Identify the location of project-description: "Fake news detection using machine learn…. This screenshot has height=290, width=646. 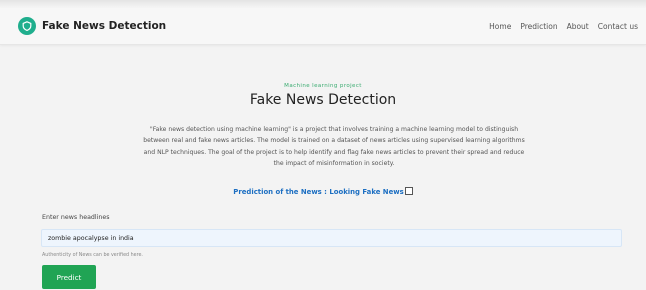
(334, 146).